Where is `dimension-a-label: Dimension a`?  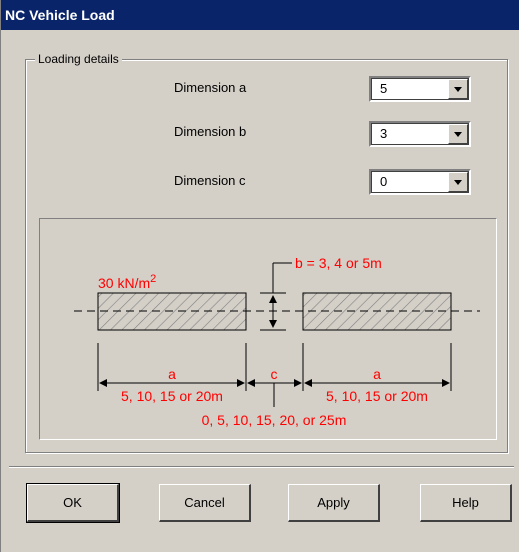
dimension-a-label: Dimension a is located at coordinates (210, 87).